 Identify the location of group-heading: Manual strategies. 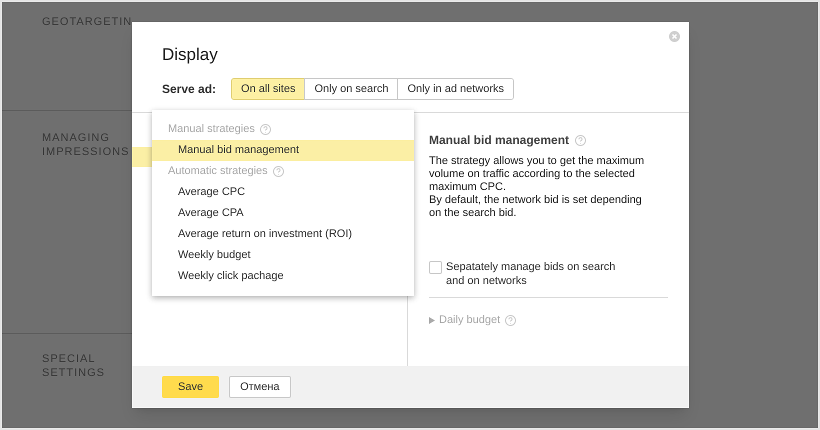
(211, 130).